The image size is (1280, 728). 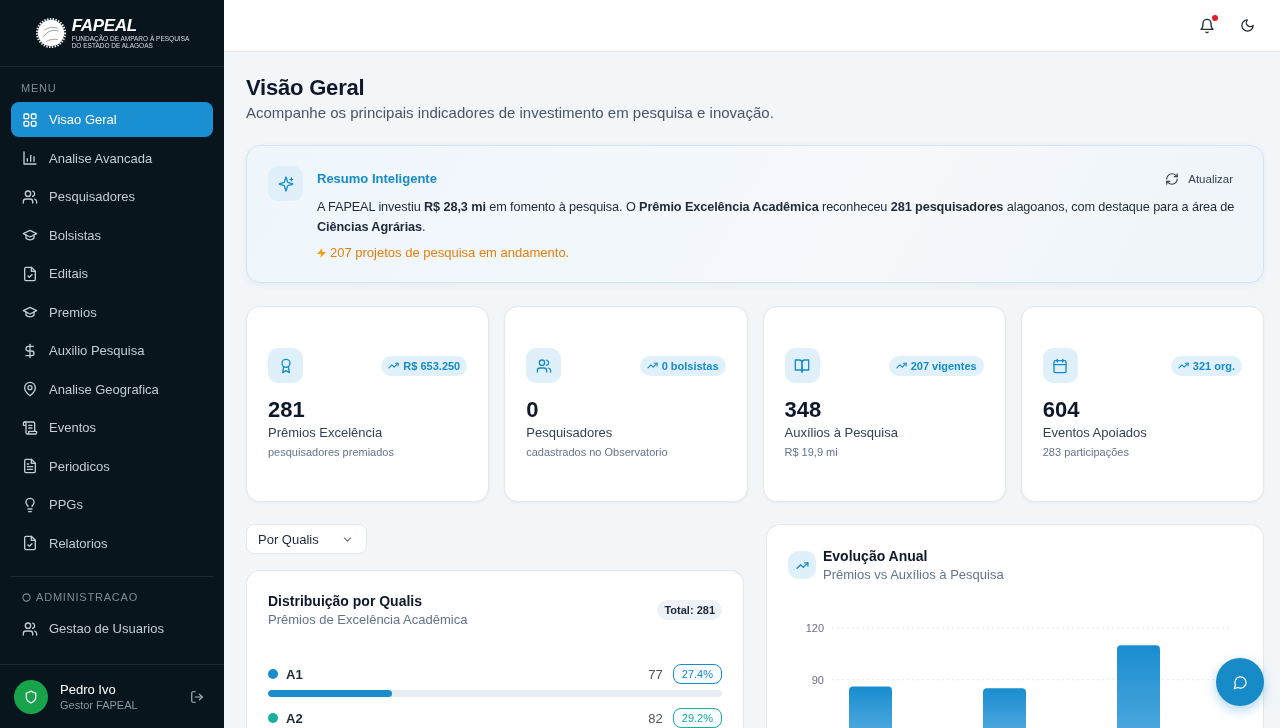 What do you see at coordinates (30, 466) in the screenshot?
I see `document-icon` at bounding box center [30, 466].